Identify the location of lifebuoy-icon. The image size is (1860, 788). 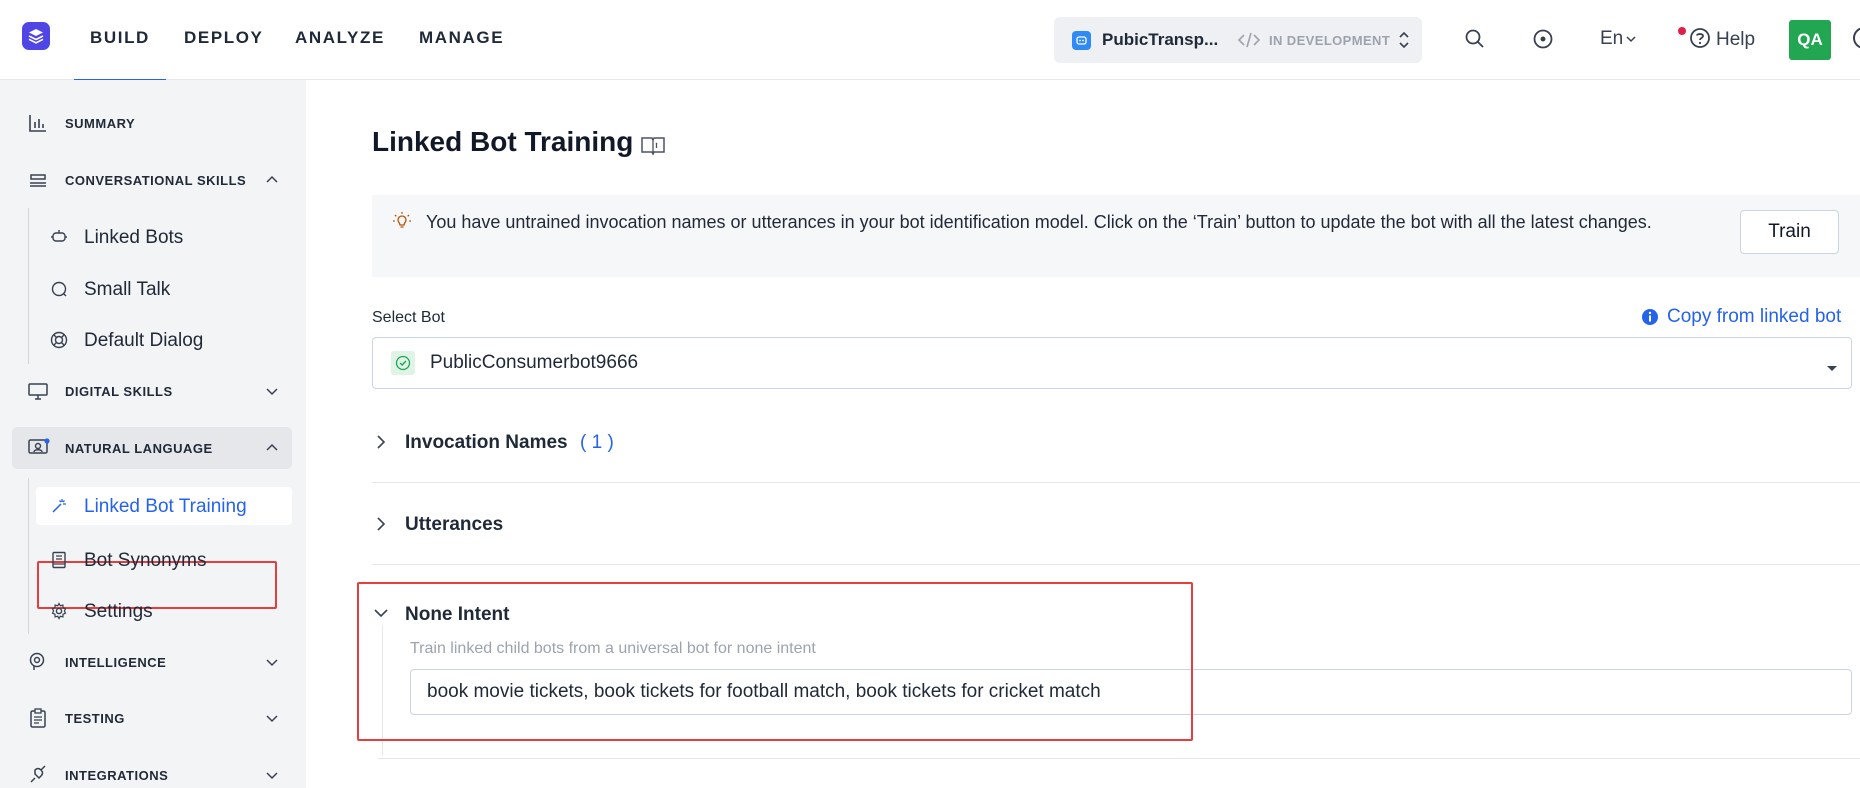
(59, 342).